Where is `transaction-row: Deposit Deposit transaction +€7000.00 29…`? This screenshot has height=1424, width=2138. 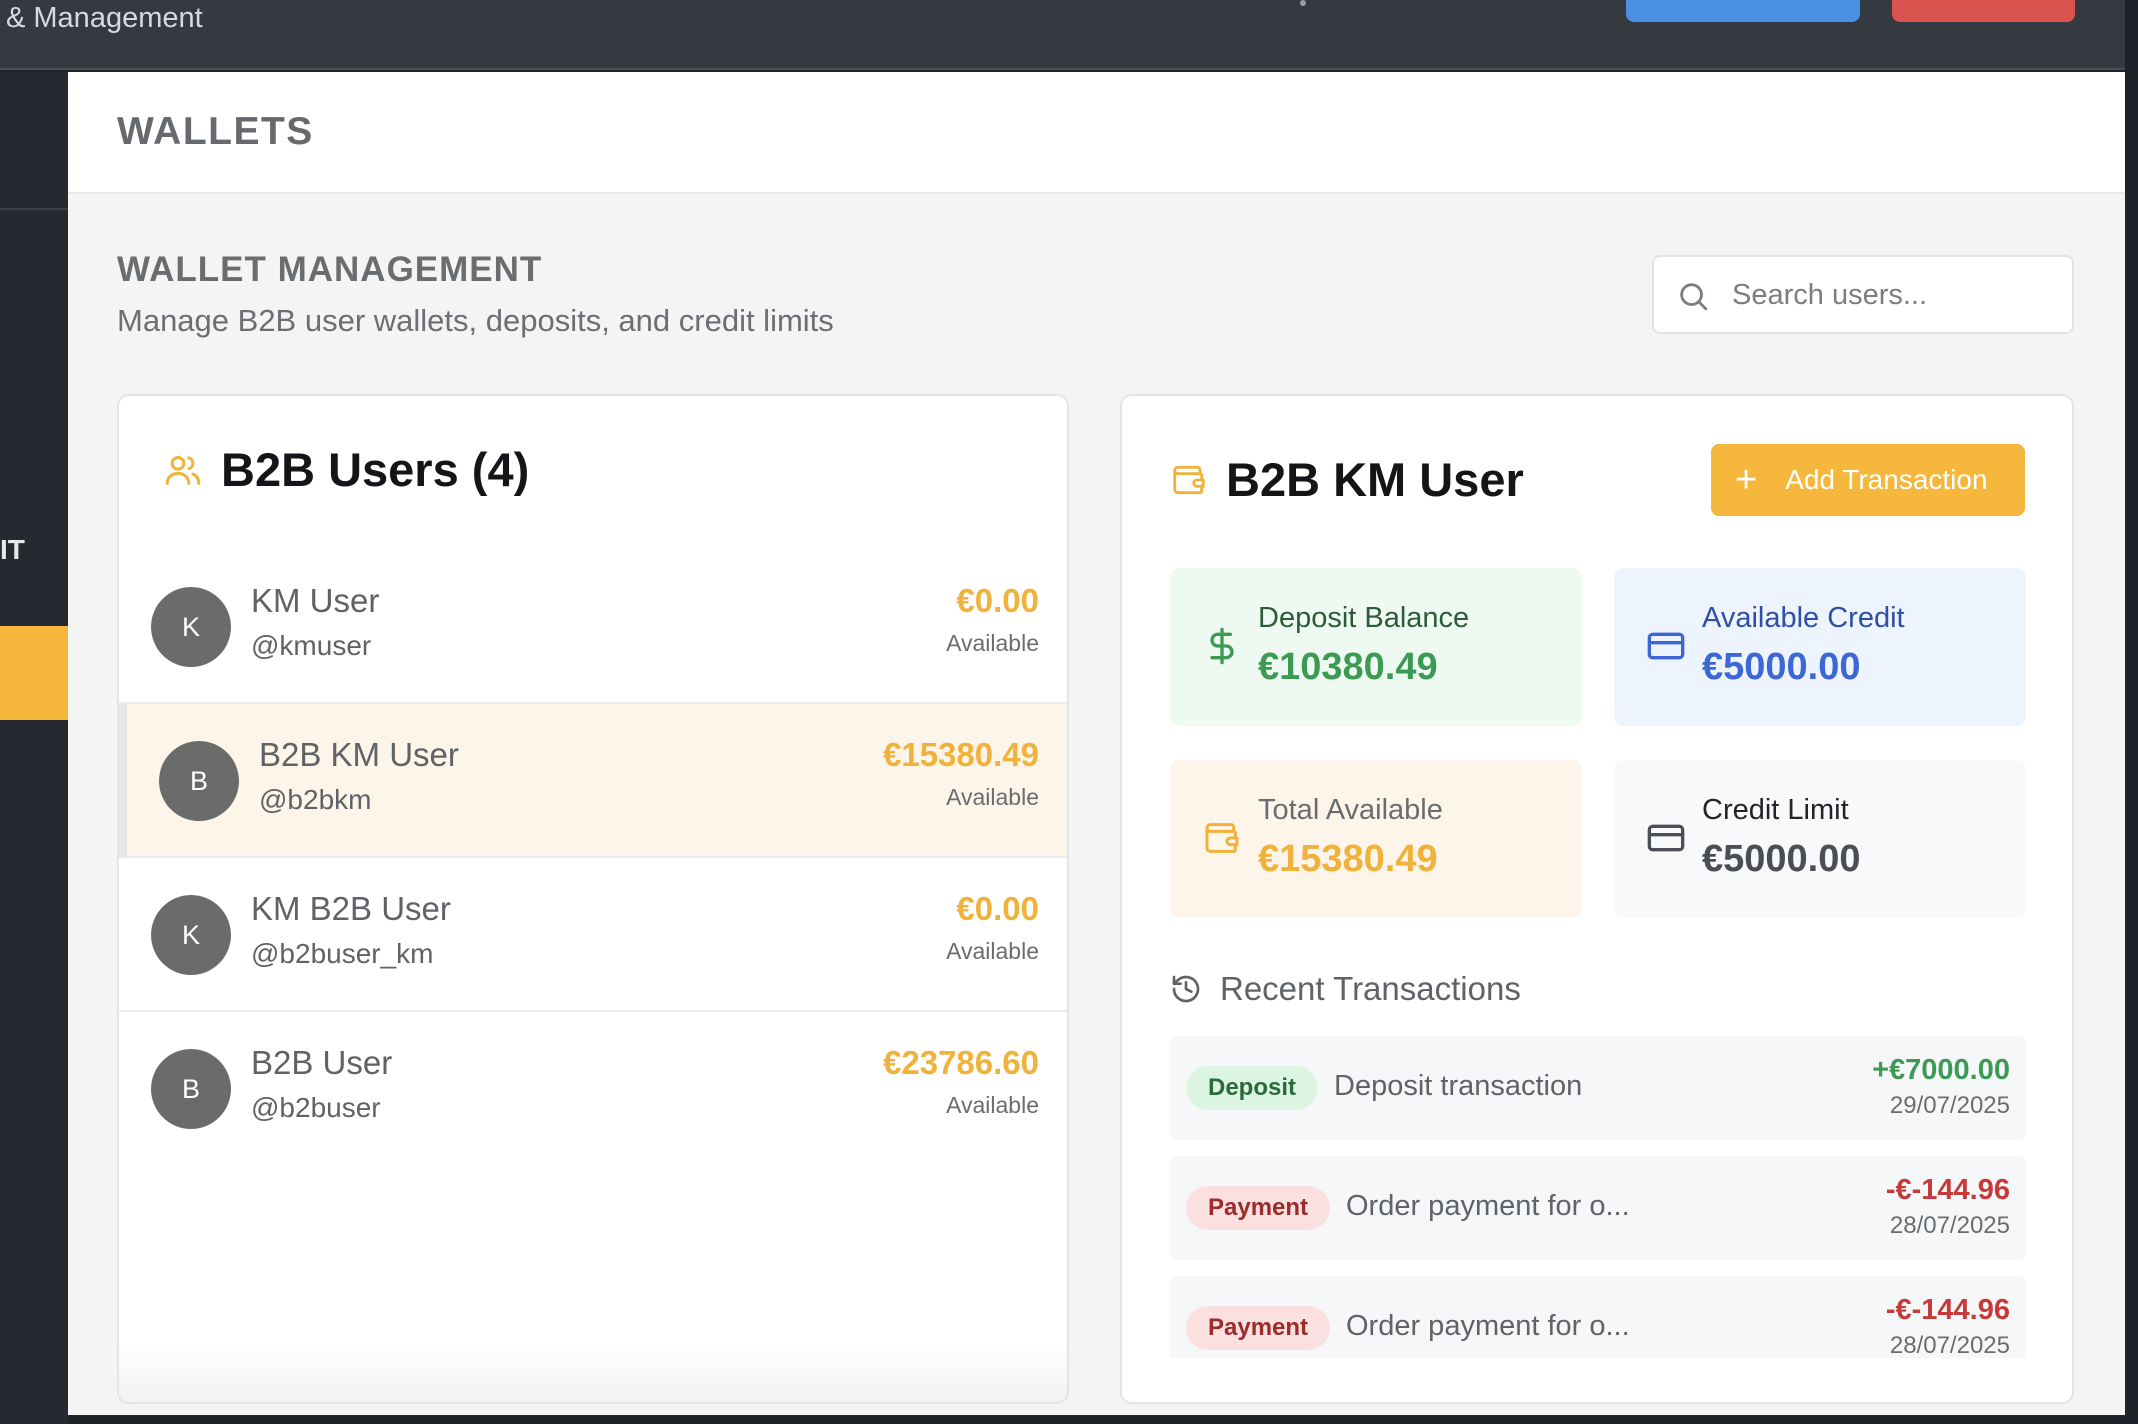
transaction-row: Deposit Deposit transaction +€7000.00 29… is located at coordinates (1598, 1088).